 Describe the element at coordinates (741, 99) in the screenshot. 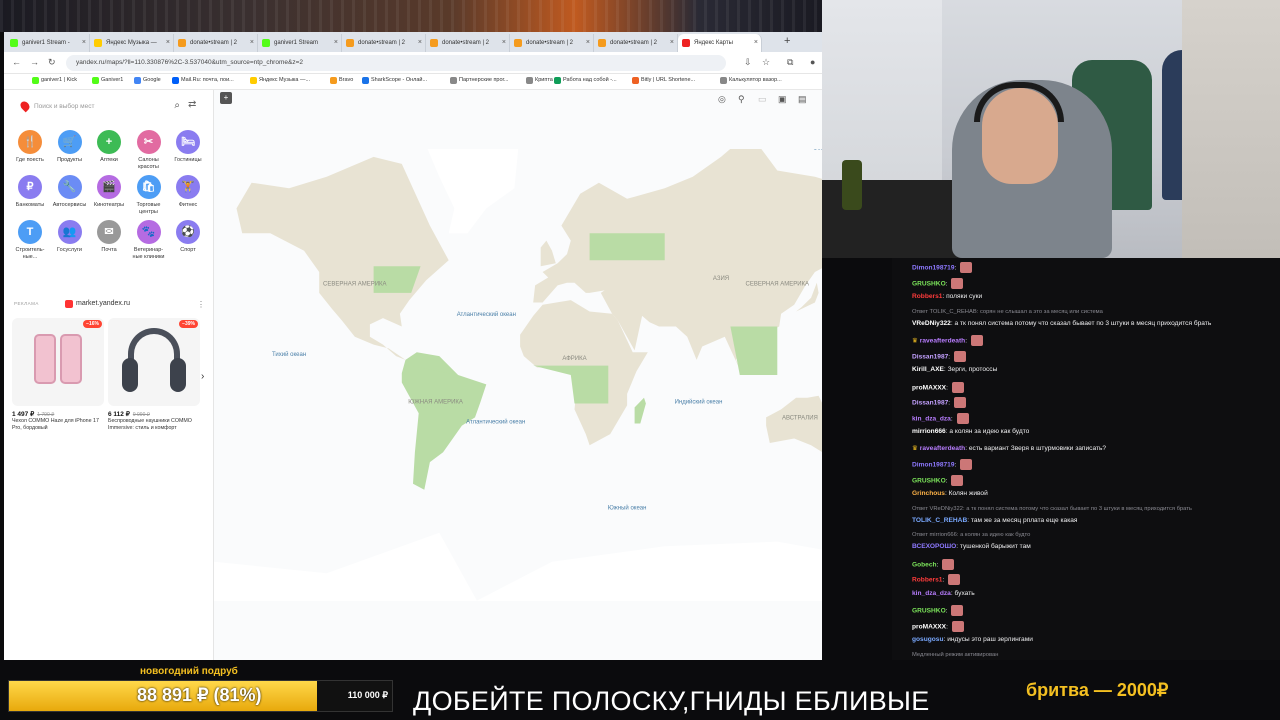

I see `pedestrian-icon: ⚲` at that location.